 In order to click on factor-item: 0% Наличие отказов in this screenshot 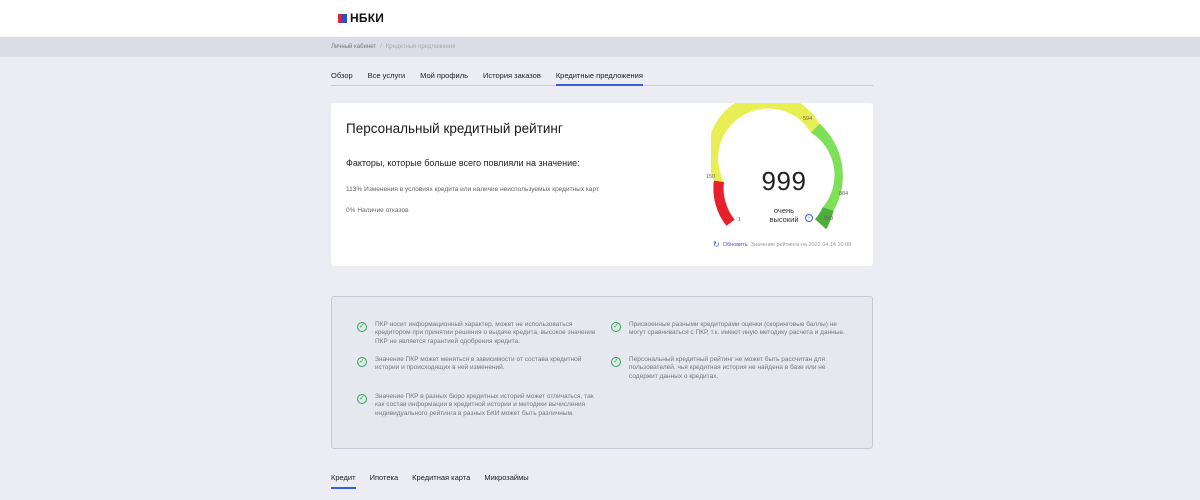, I will do `click(496, 210)`.